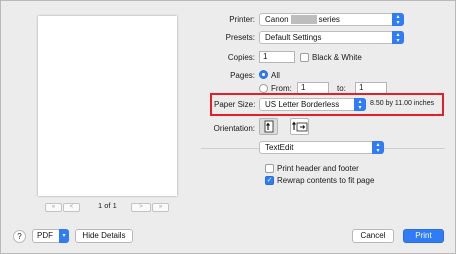 The width and height of the screenshot is (456, 254). I want to click on pager-next-last: > », so click(150, 207).